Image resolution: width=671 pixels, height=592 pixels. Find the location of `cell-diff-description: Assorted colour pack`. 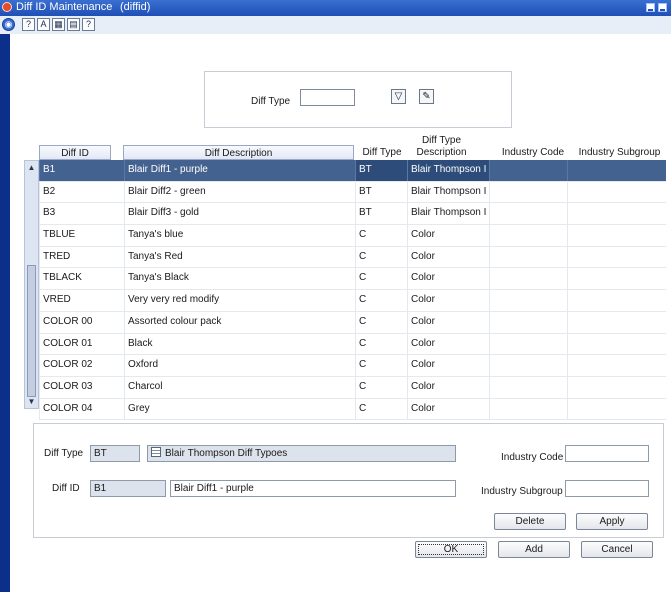

cell-diff-description: Assorted colour pack is located at coordinates (239, 322).